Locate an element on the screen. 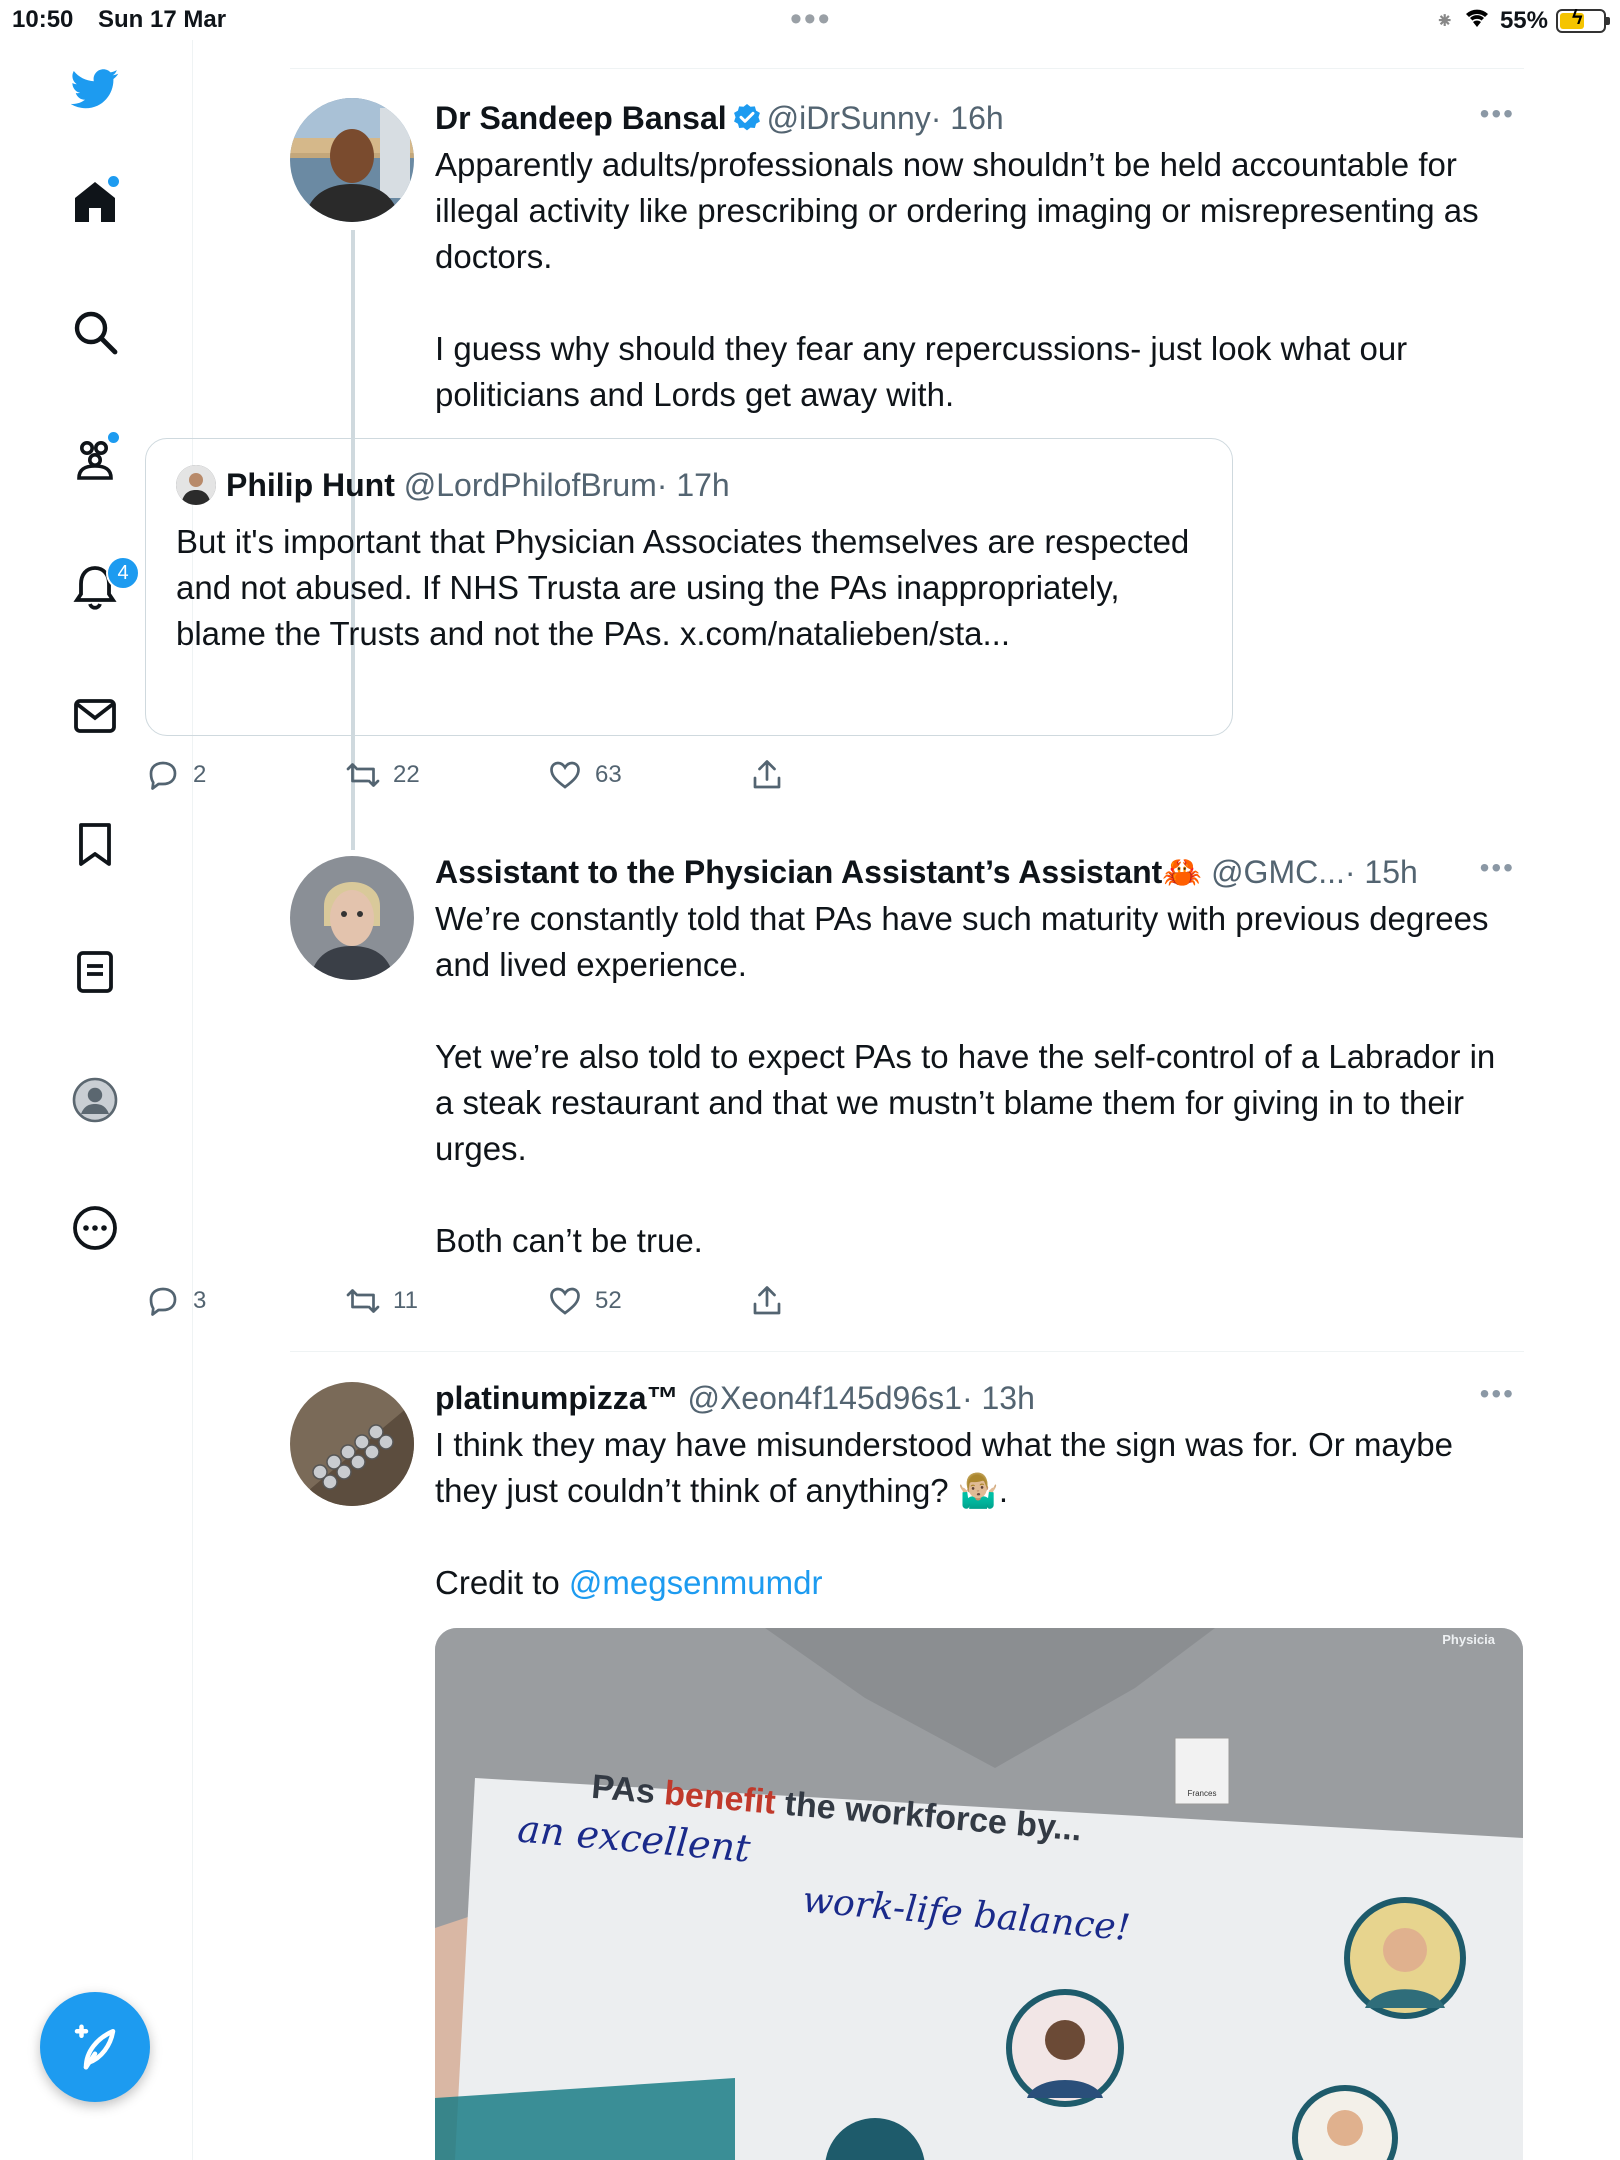 This screenshot has width=1620, height=2160. author-handle: @iDrSunny is located at coordinates (849, 118).